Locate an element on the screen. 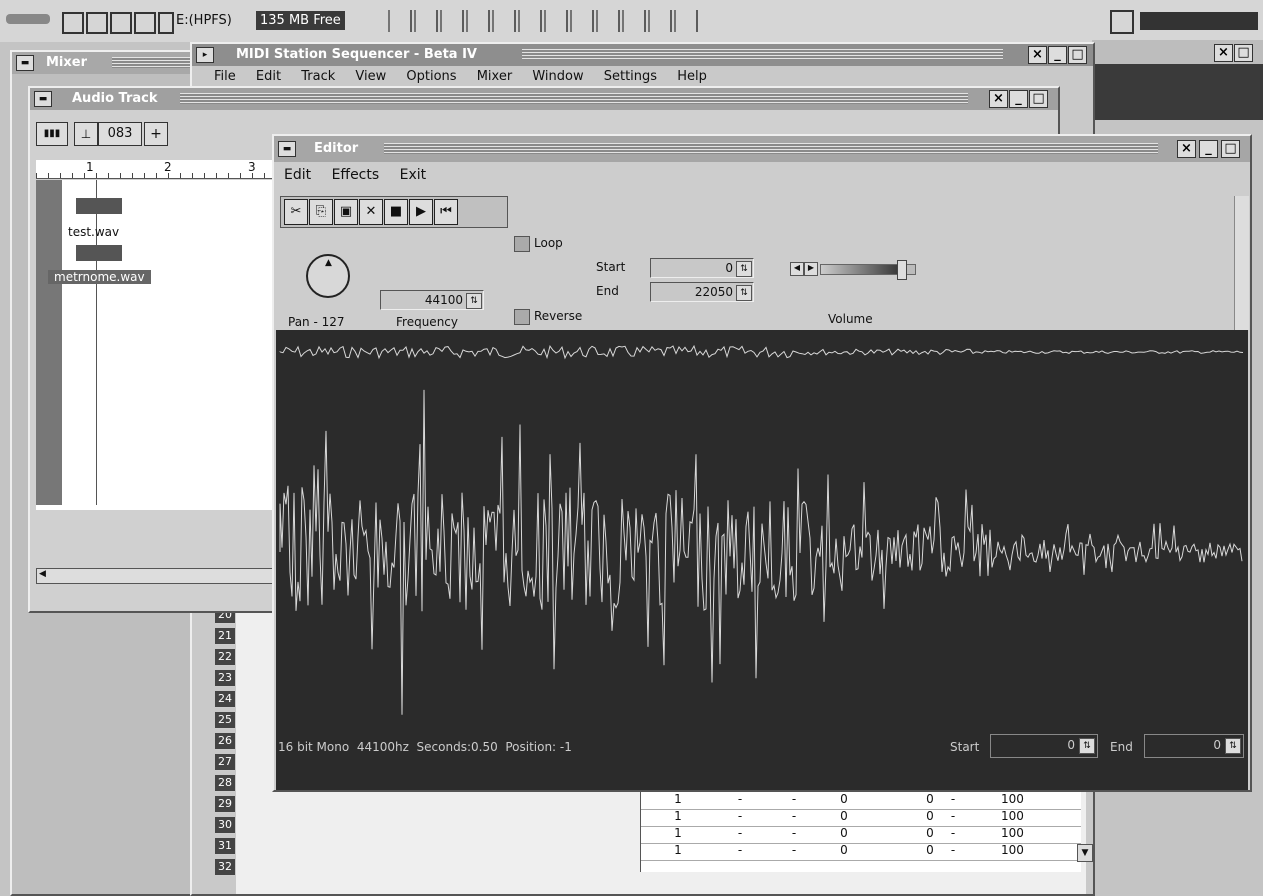 The width and height of the screenshot is (1263, 896). audio-track-close-button: × is located at coordinates (998, 99).